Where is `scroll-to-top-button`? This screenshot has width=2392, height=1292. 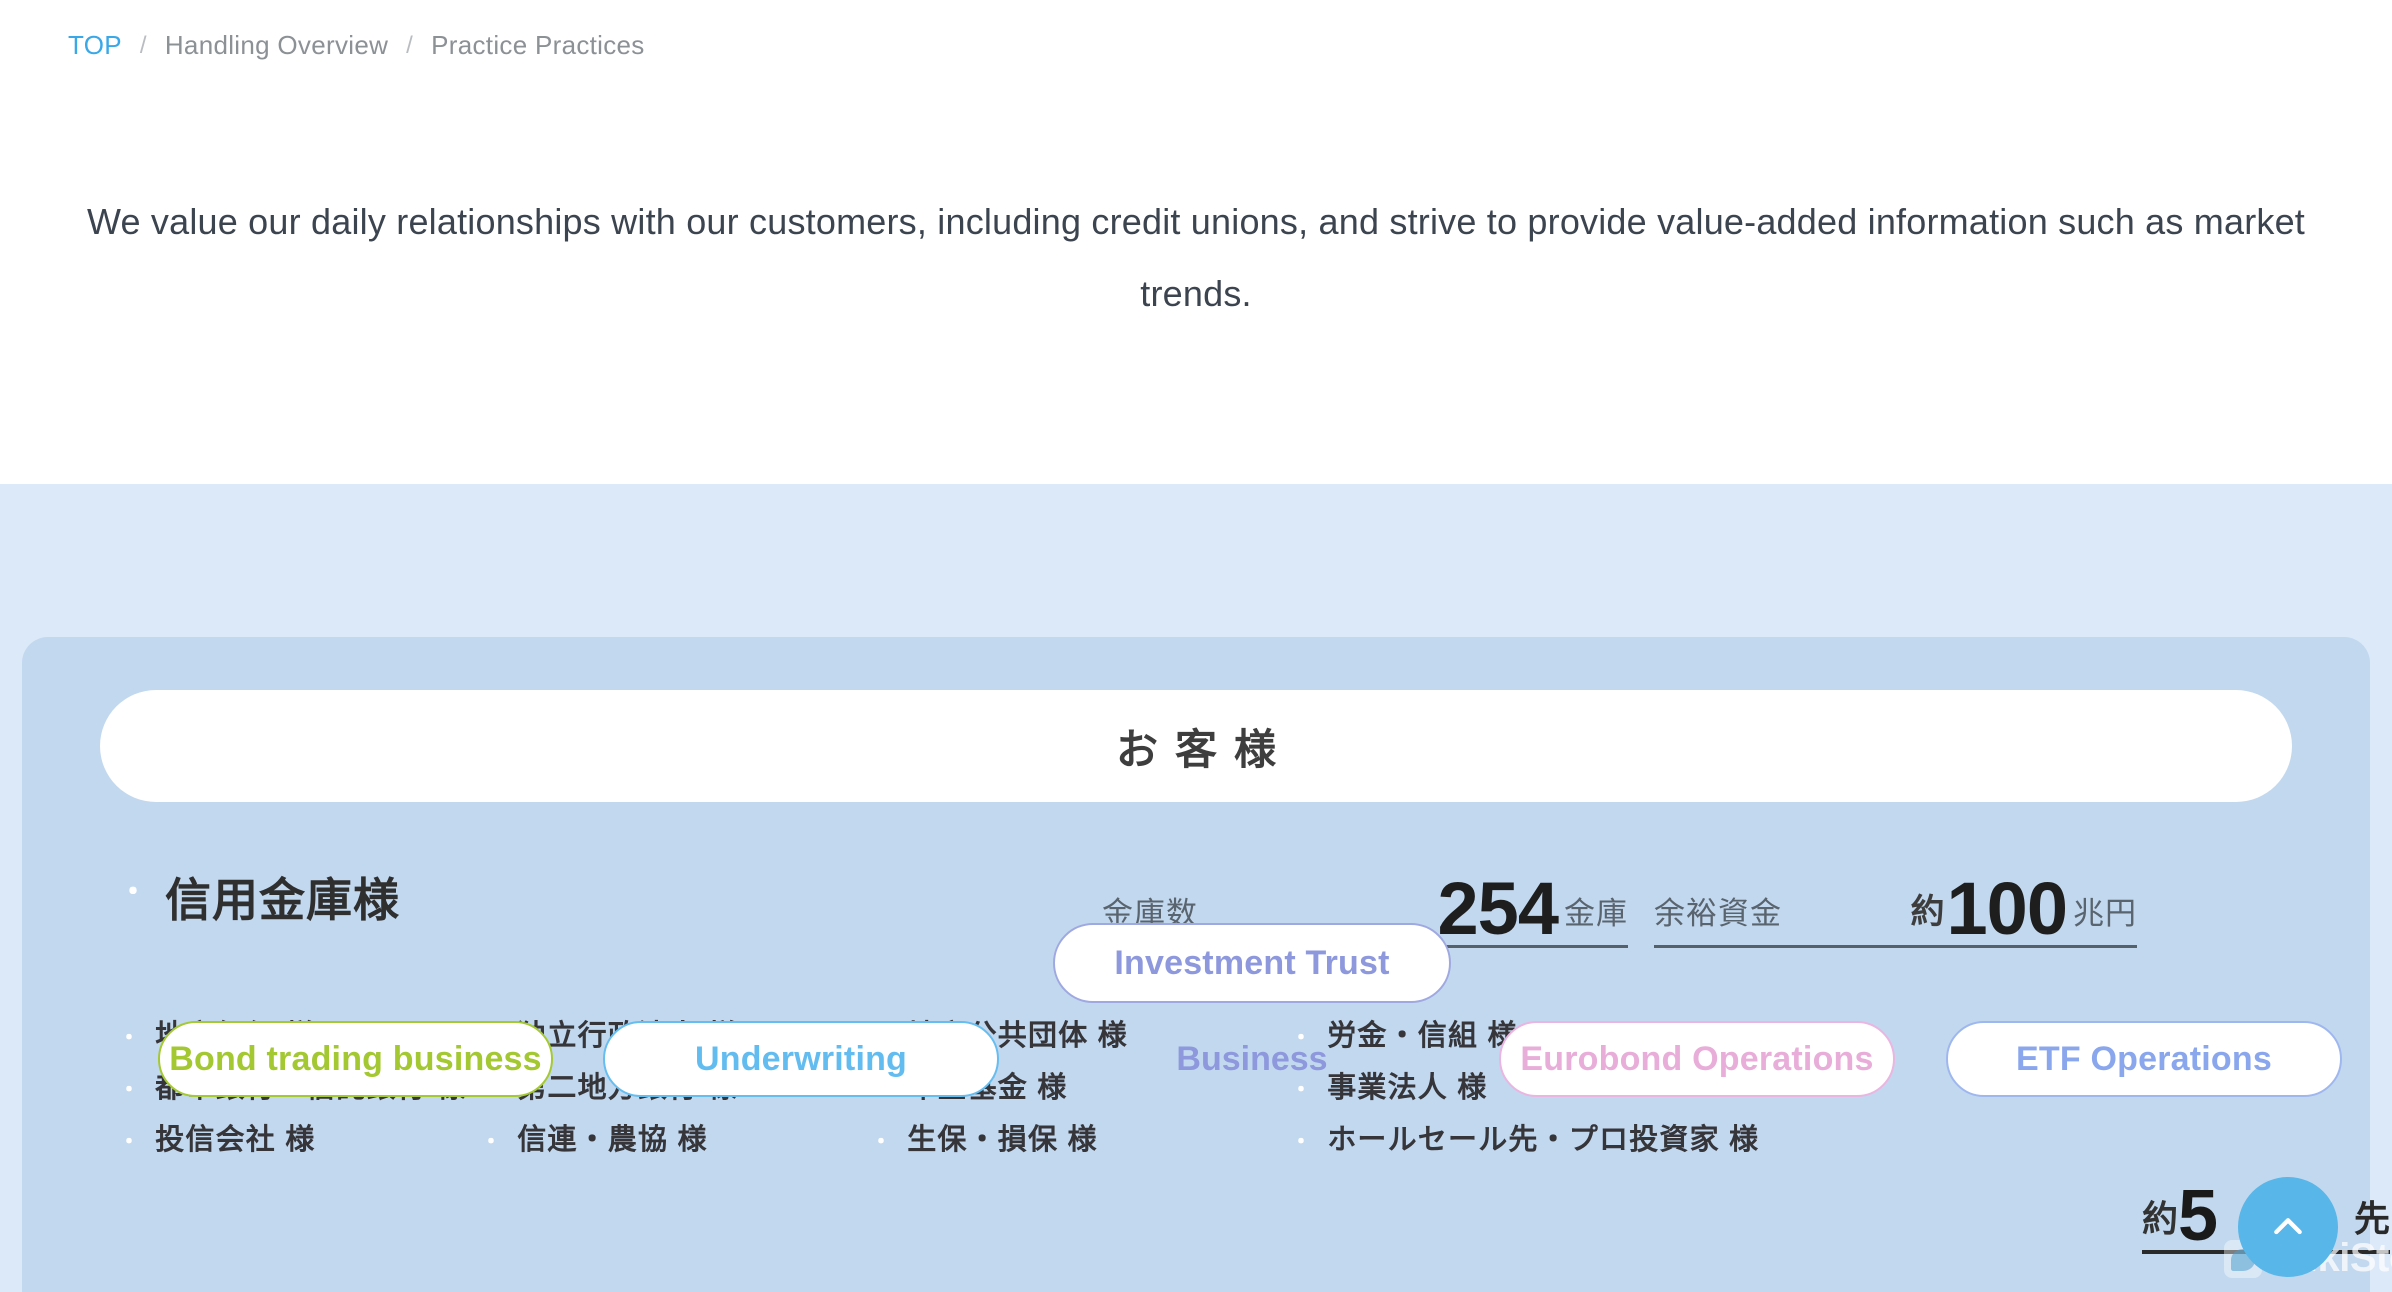 scroll-to-top-button is located at coordinates (2288, 1227).